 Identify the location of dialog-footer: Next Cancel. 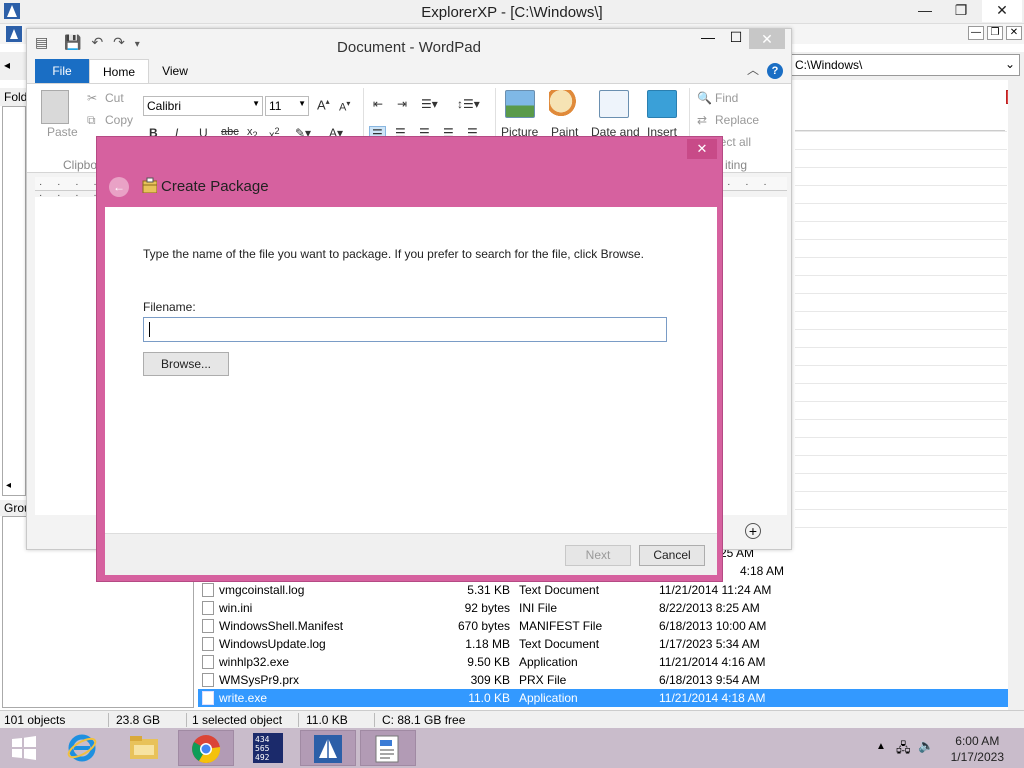
(411, 554).